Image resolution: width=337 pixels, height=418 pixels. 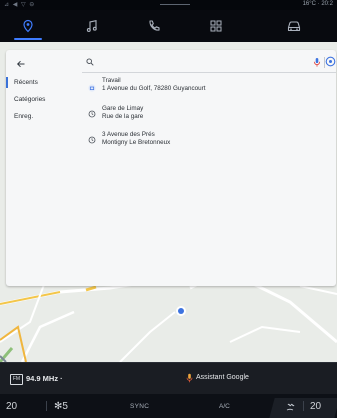 I want to click on search-bar, so click(x=209, y=63).